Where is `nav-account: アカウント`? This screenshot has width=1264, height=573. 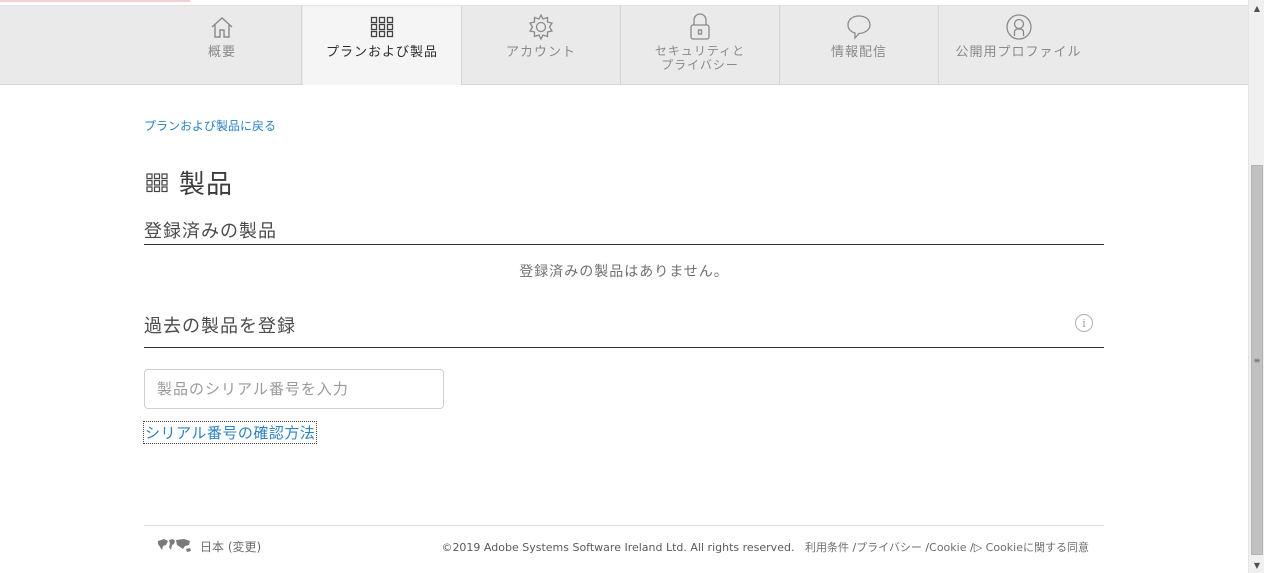
nav-account: アカウント is located at coordinates (541, 45).